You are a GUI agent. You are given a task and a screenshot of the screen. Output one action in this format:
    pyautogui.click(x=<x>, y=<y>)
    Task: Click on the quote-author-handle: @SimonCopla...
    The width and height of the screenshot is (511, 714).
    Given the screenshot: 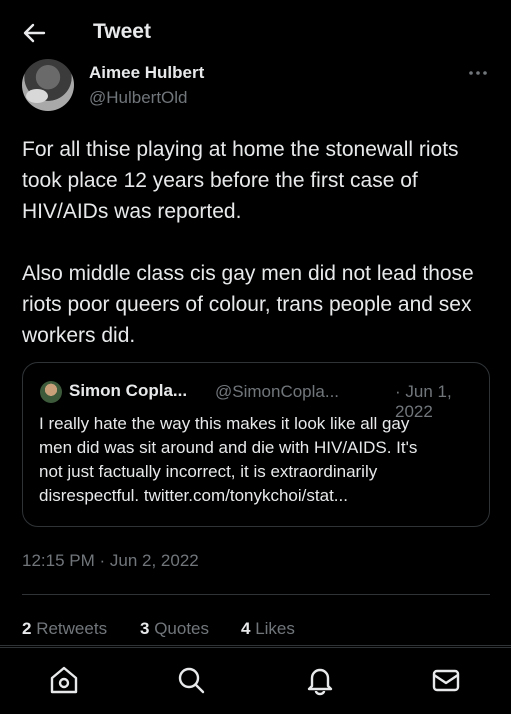 What is the action you would take?
    pyautogui.click(x=277, y=391)
    